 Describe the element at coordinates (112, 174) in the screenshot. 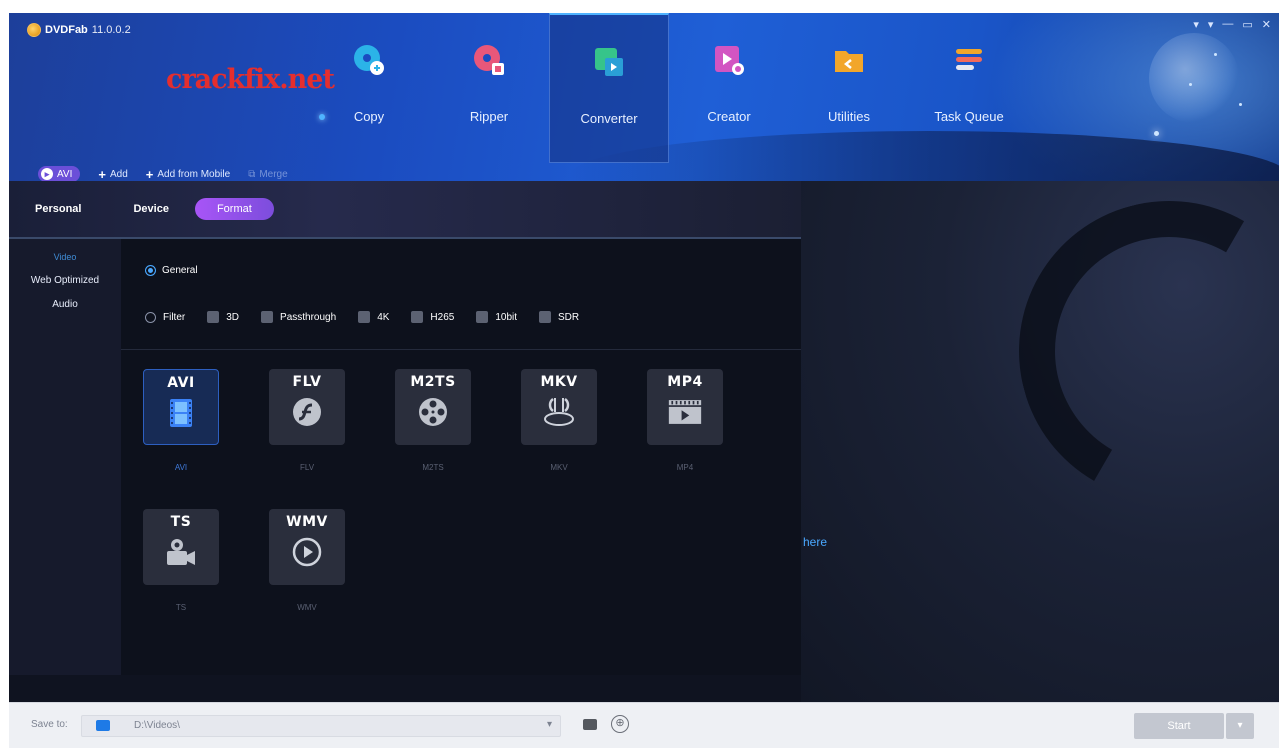

I see `add-button: + Add` at that location.